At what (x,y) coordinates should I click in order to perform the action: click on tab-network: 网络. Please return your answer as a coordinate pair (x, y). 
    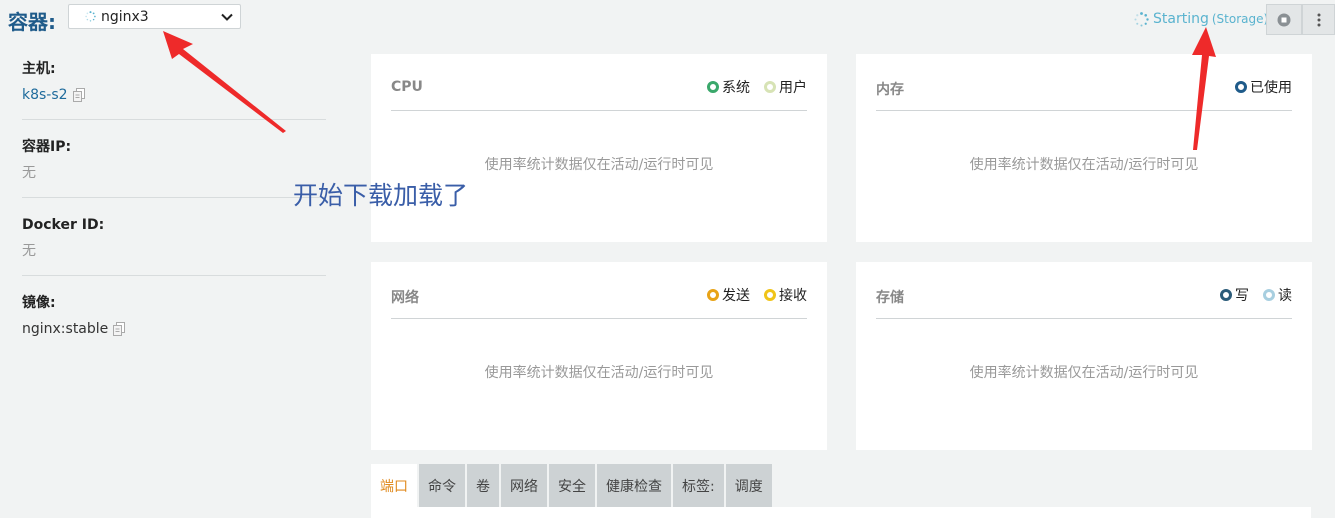
    Looking at the image, I should click on (524, 485).